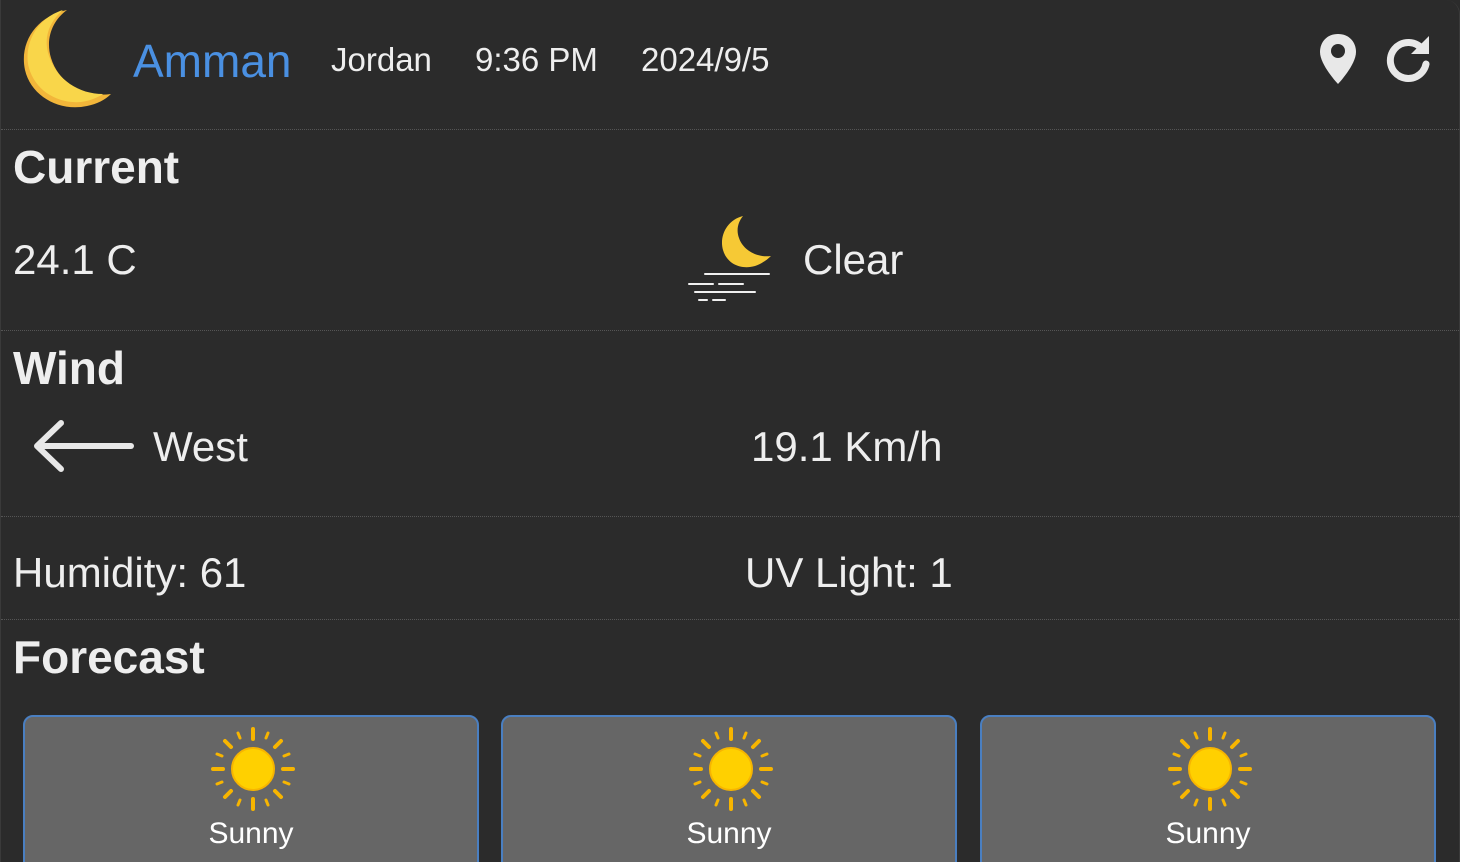  Describe the element at coordinates (1408, 59) in the screenshot. I see `refresh-icon` at that location.